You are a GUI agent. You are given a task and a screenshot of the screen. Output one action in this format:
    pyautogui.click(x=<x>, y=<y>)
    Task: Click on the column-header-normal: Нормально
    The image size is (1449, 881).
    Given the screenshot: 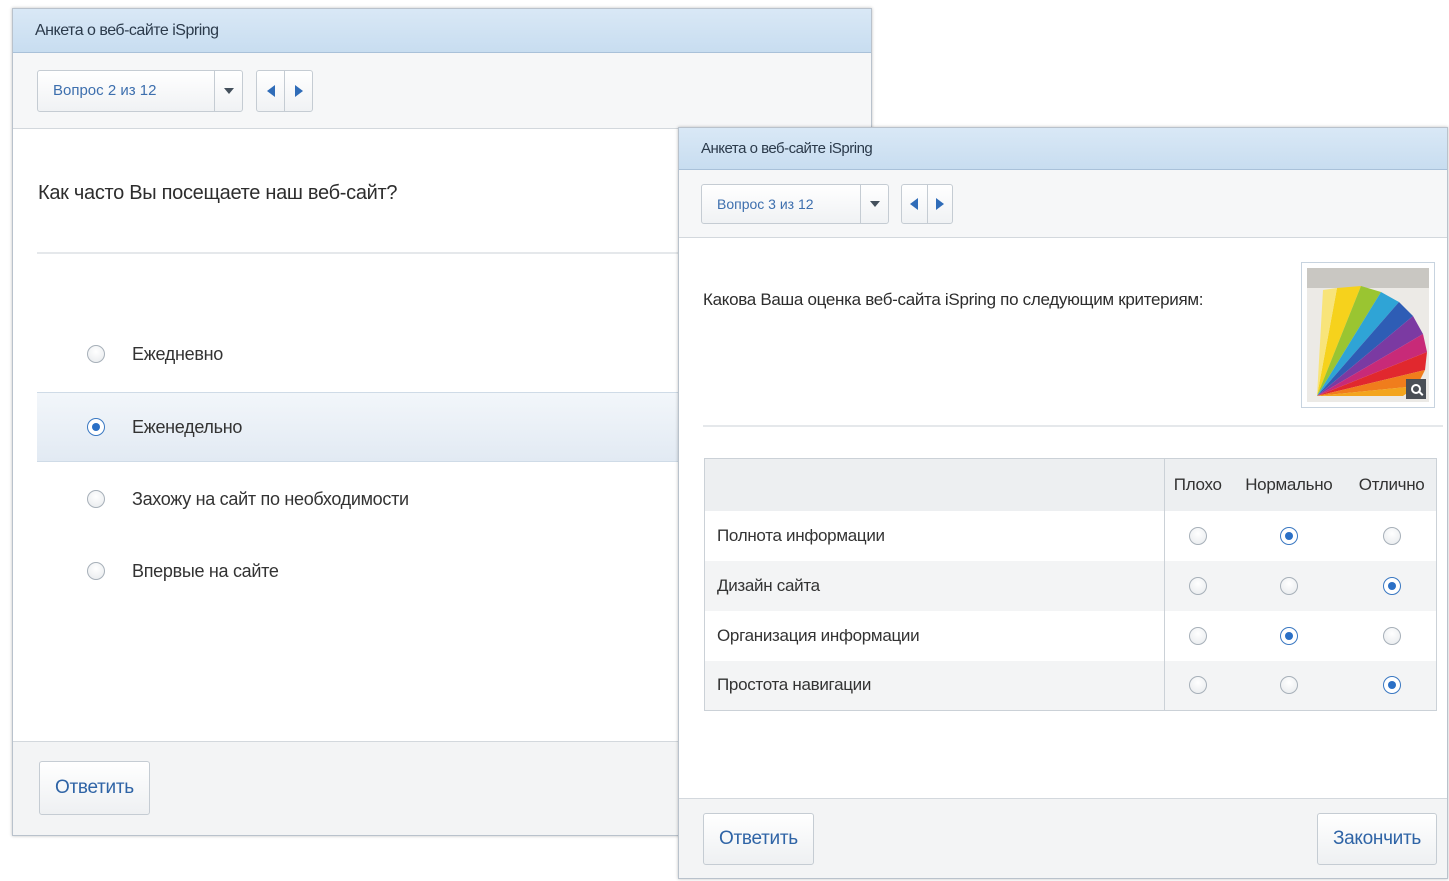 What is the action you would take?
    pyautogui.click(x=1289, y=484)
    